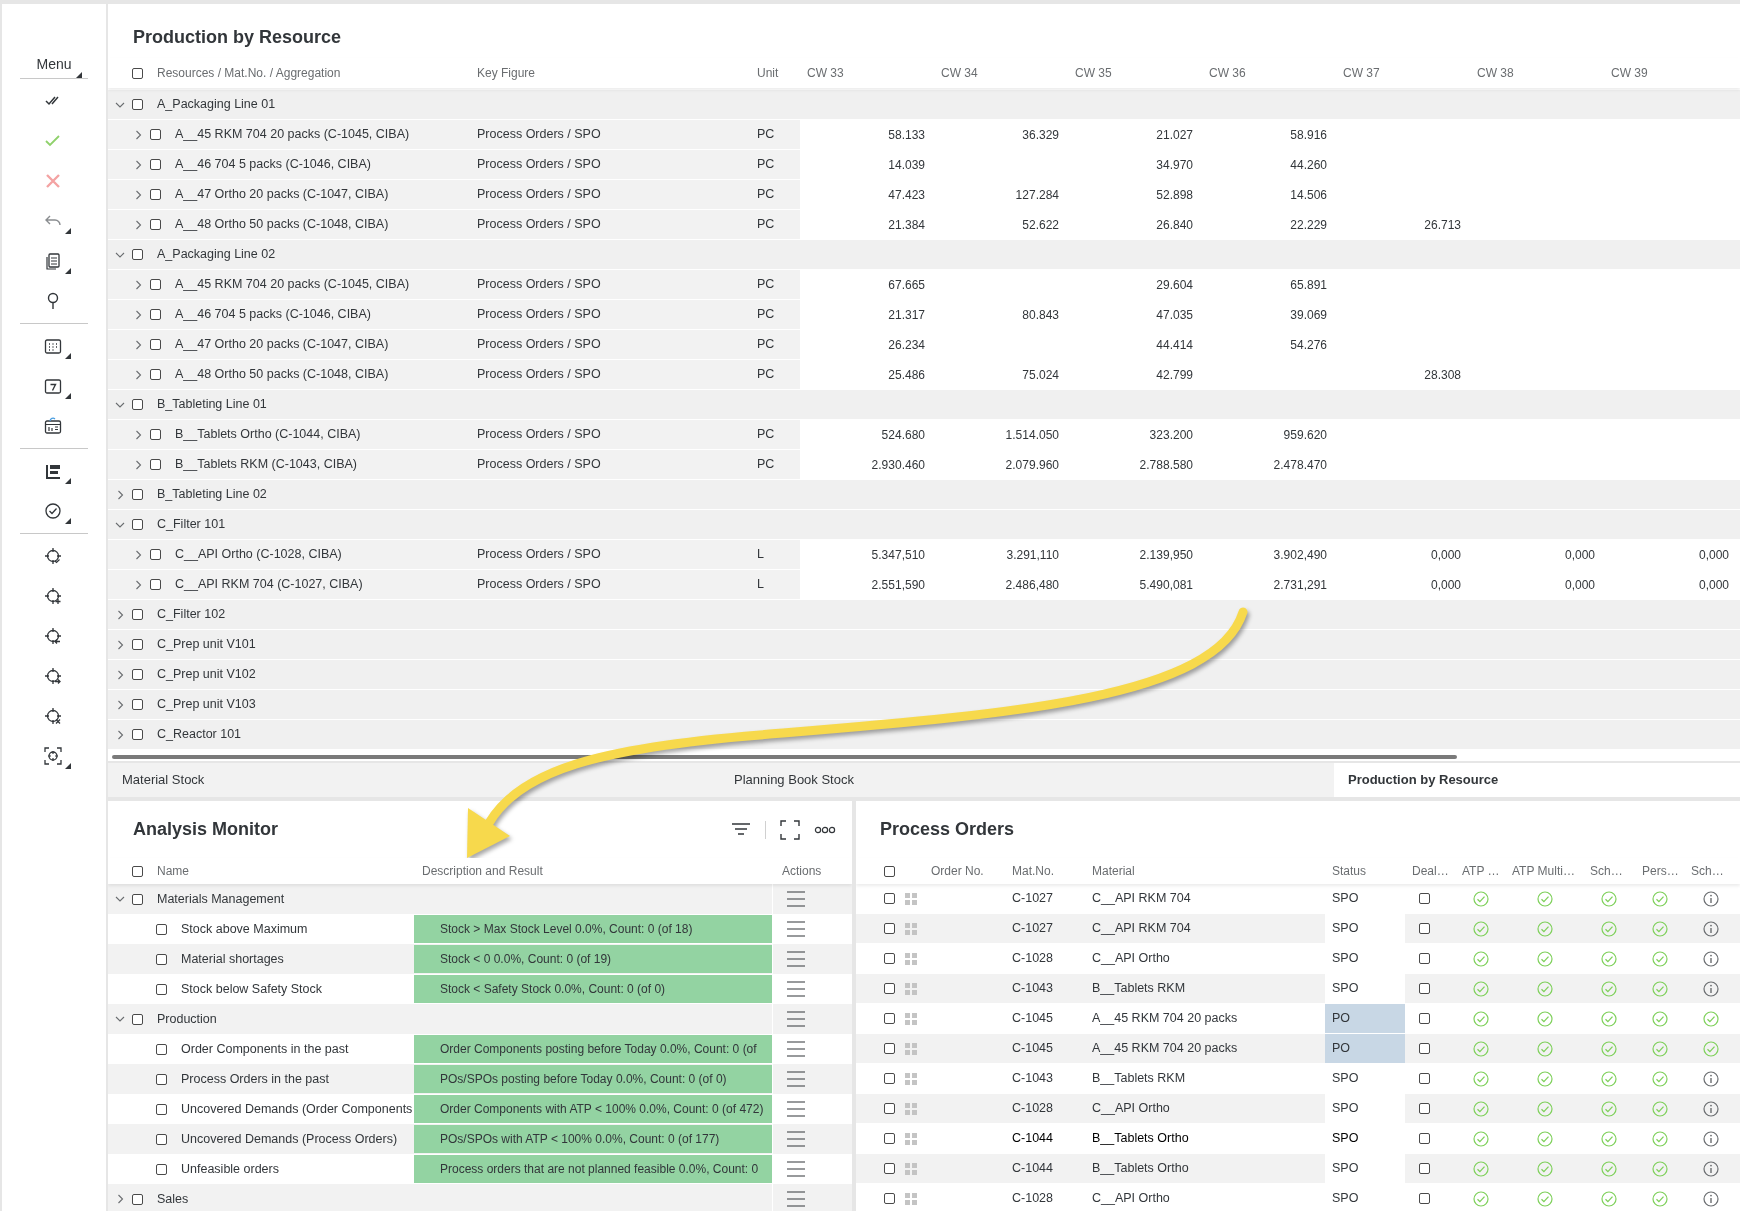 This screenshot has width=1740, height=1211. I want to click on key-figure-cell: Process Orders / SPO, so click(539, 554).